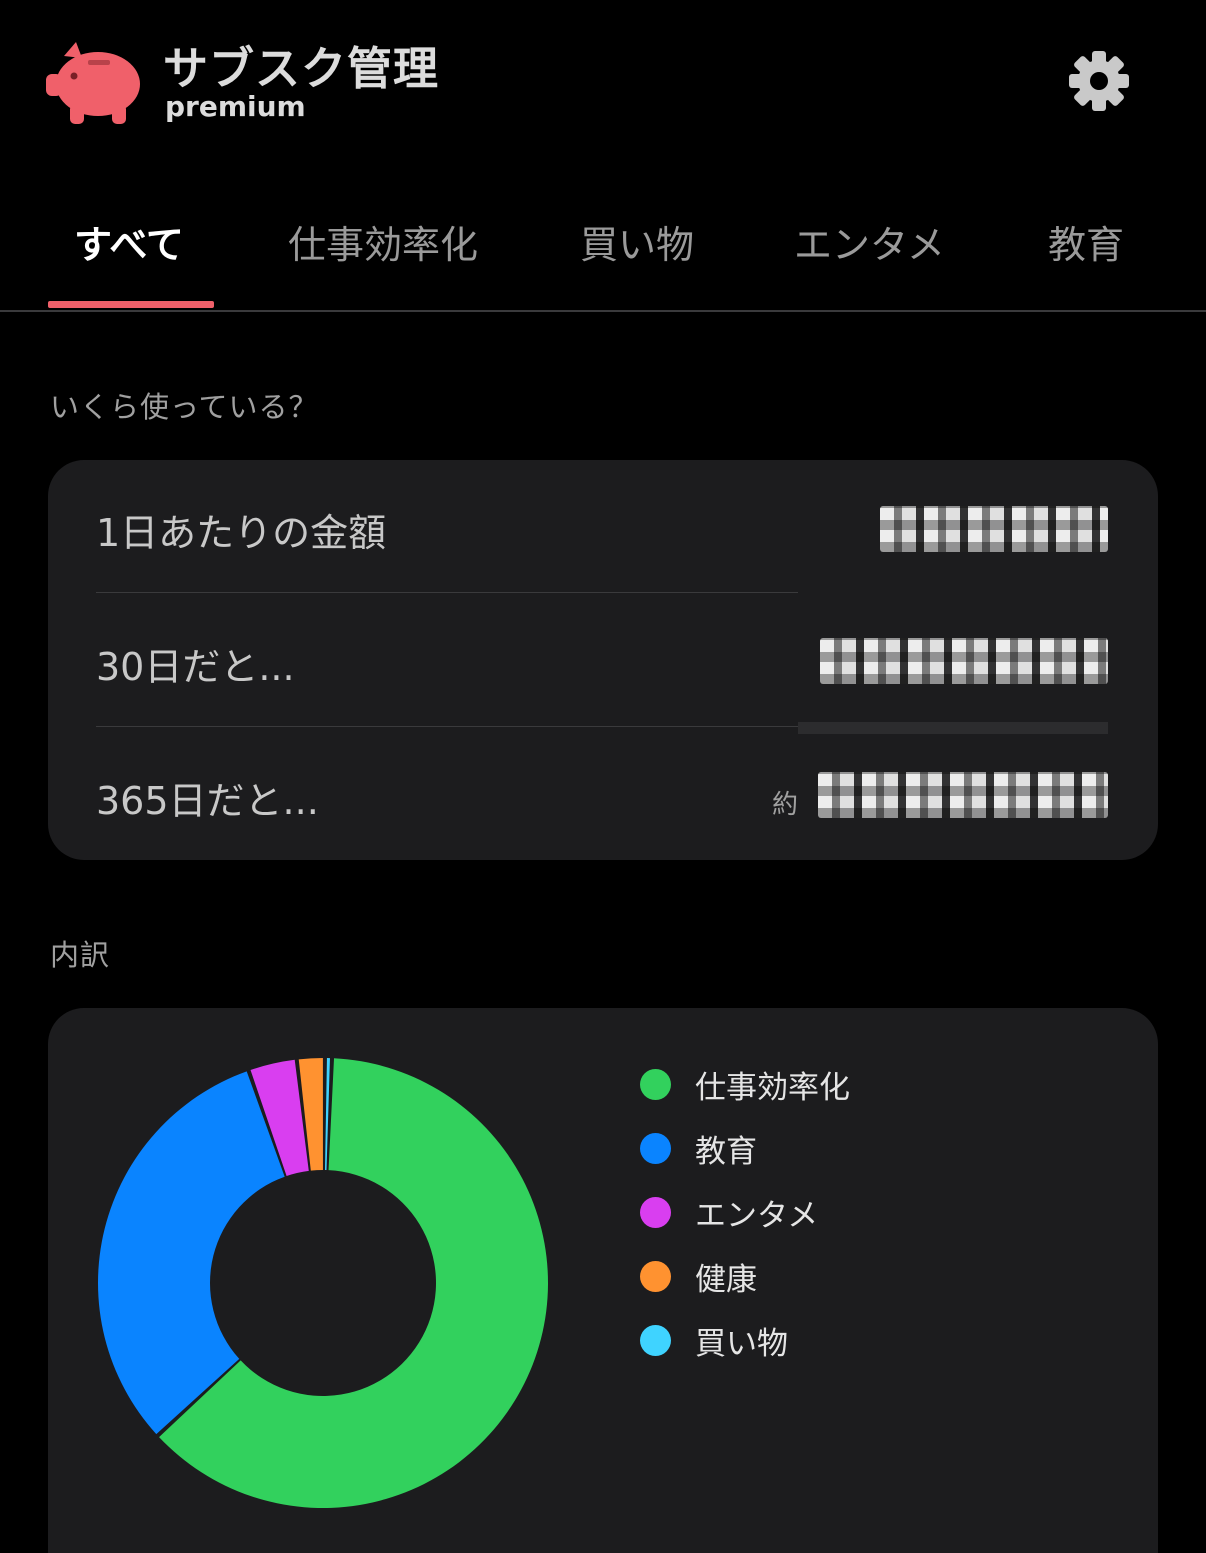  What do you see at coordinates (741, 1343) in the screenshot?
I see `legend-label: 買い物` at bounding box center [741, 1343].